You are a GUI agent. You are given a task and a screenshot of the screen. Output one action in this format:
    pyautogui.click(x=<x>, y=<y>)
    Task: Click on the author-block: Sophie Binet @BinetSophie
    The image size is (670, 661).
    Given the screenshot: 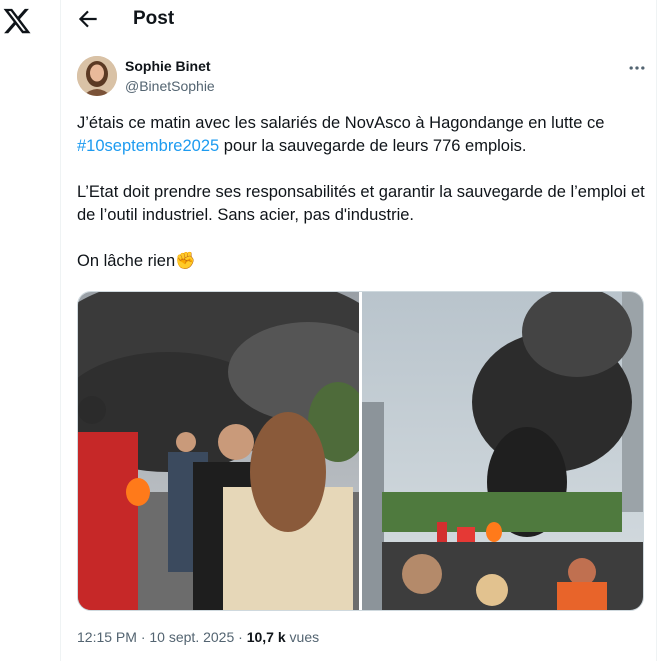 What is the action you would take?
    pyautogui.click(x=362, y=78)
    